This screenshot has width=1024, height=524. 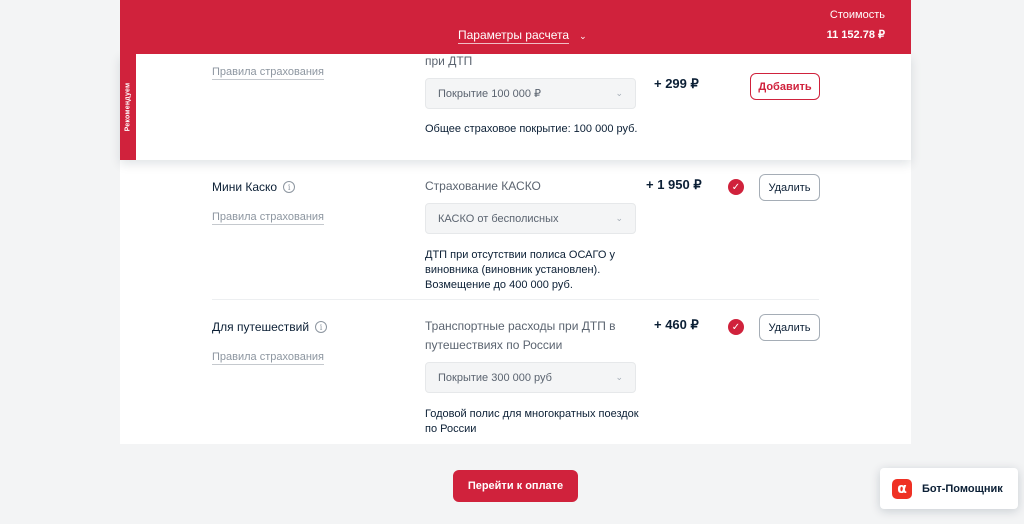 I want to click on coverage-select: Покрытие 100 000 ₽ ⌄, so click(x=530, y=93).